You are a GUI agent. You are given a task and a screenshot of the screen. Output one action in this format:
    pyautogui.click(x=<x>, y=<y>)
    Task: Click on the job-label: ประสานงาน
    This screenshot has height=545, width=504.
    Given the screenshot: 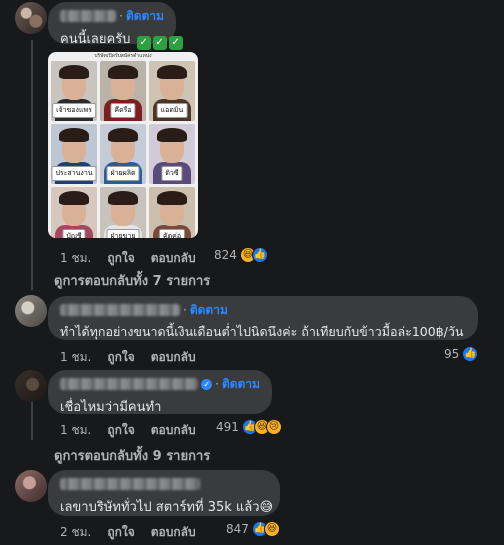 What is the action you would take?
    pyautogui.click(x=74, y=173)
    